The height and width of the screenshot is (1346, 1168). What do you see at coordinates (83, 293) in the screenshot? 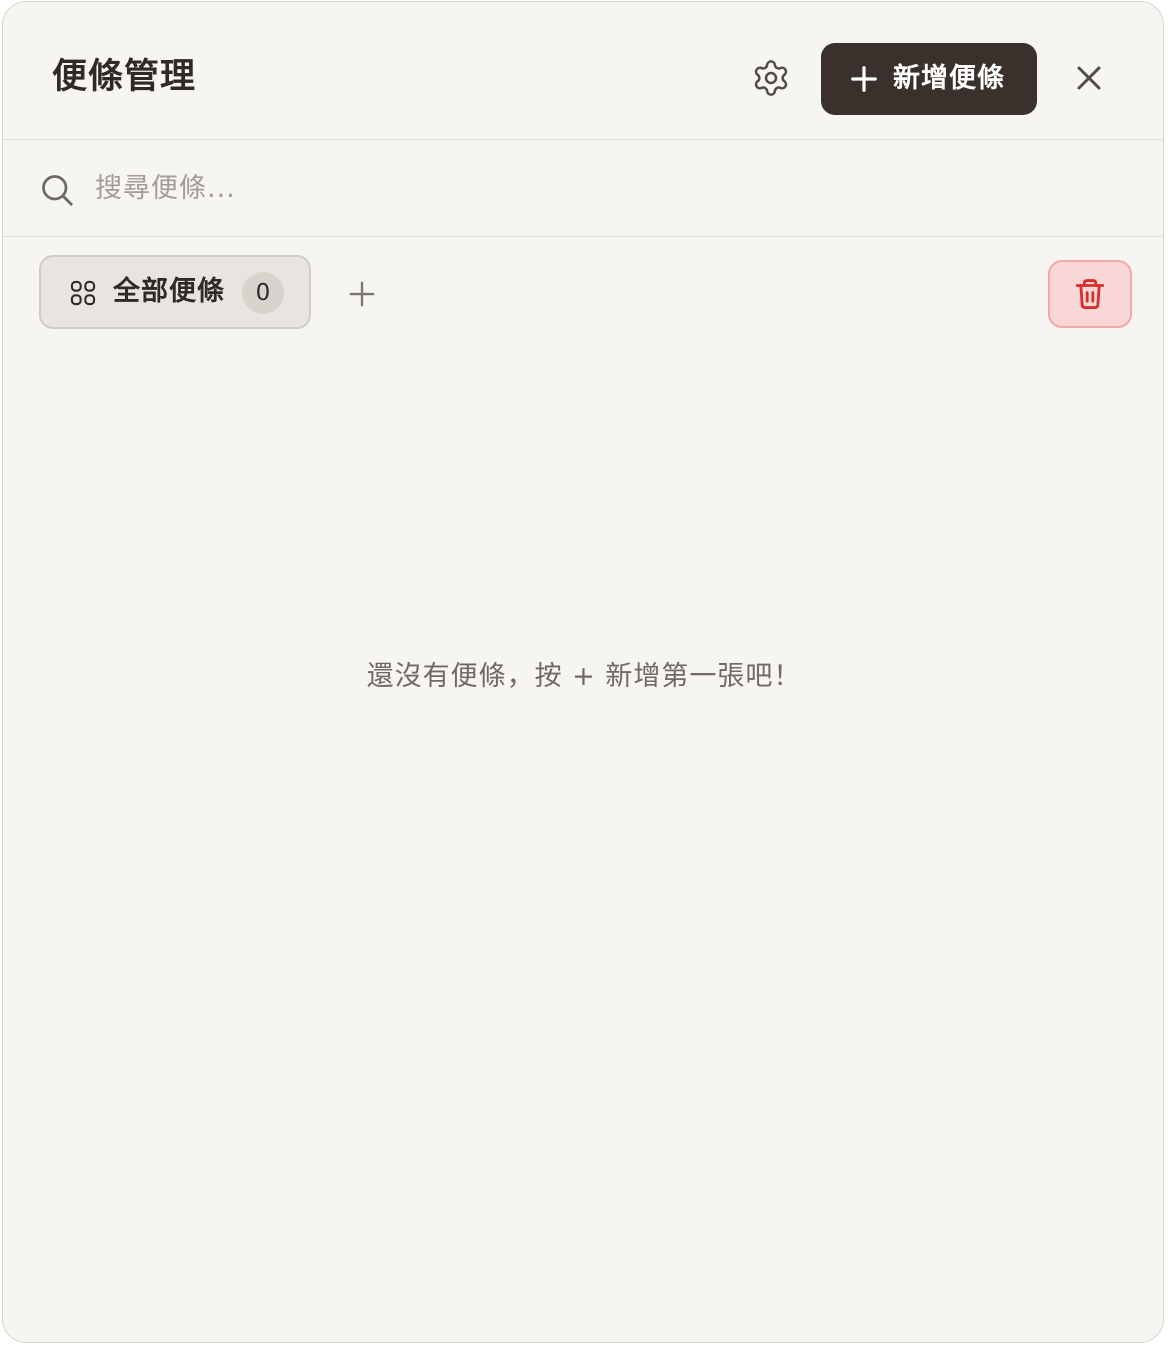
I see `grid-icon` at bounding box center [83, 293].